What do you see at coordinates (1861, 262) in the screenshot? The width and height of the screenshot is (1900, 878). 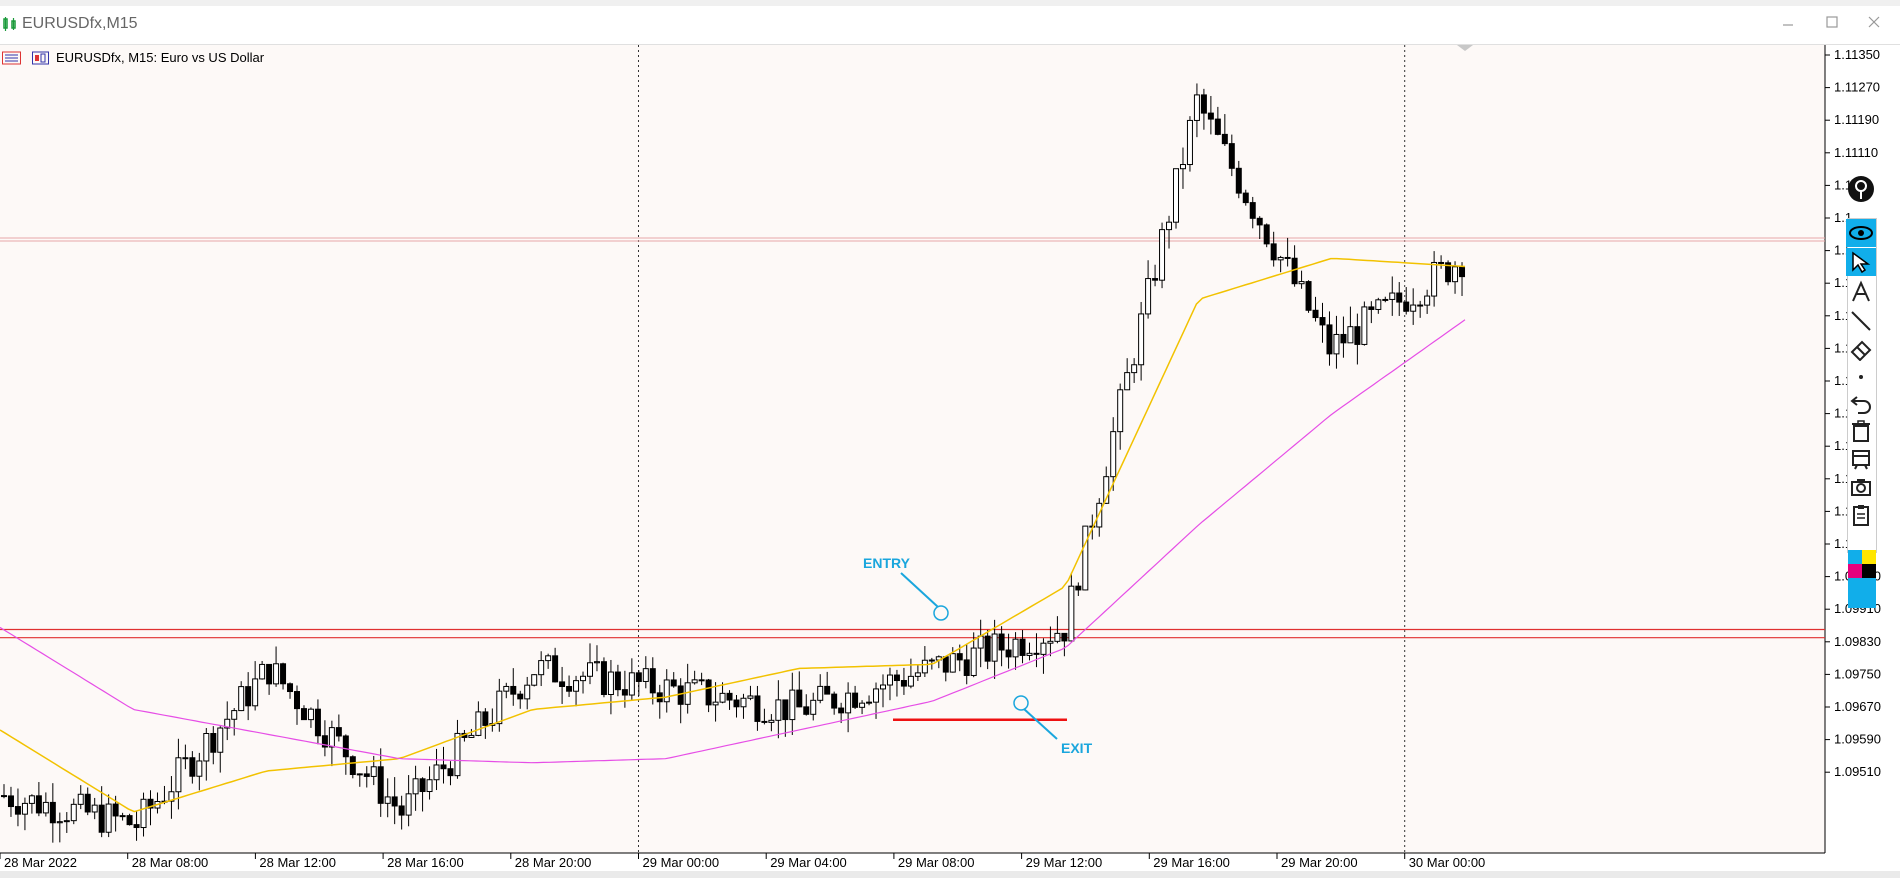 I see `cursor-icon` at bounding box center [1861, 262].